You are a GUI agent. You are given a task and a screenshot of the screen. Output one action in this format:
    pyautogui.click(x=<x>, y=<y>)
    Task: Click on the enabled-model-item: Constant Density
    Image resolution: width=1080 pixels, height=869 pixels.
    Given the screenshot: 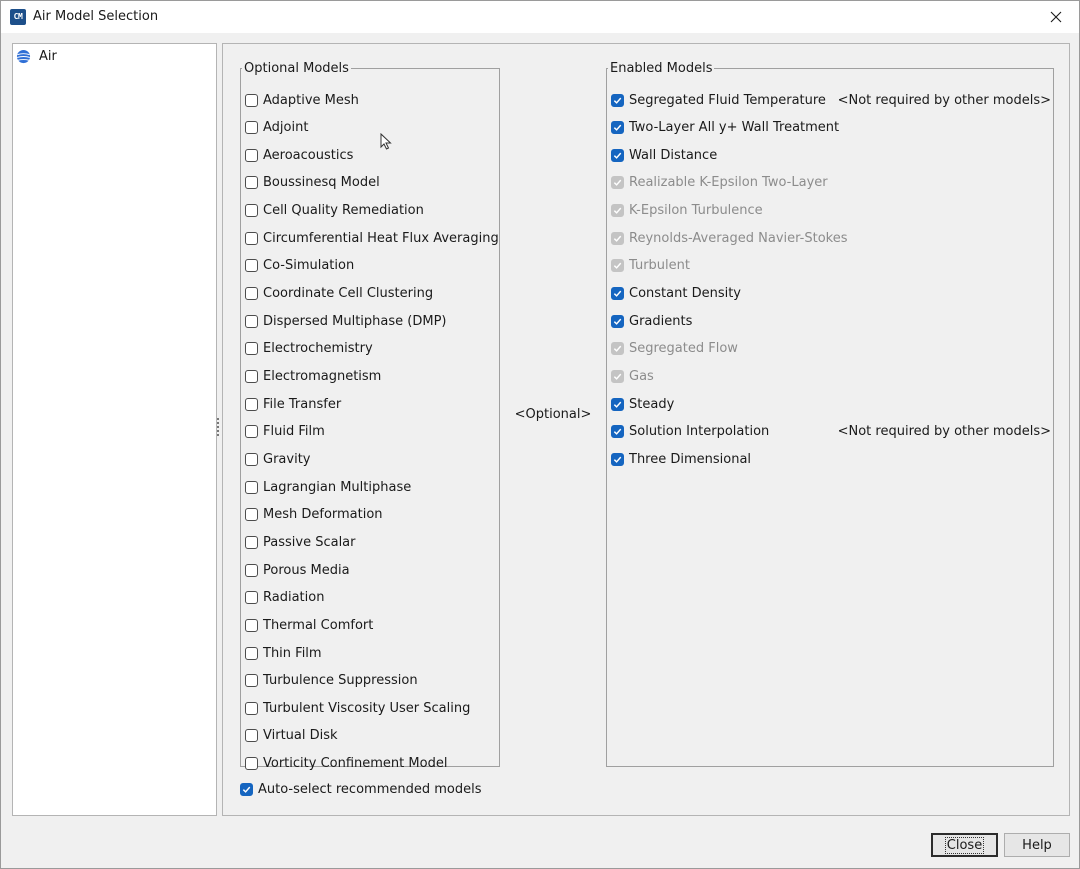 What is the action you would take?
    pyautogui.click(x=676, y=294)
    